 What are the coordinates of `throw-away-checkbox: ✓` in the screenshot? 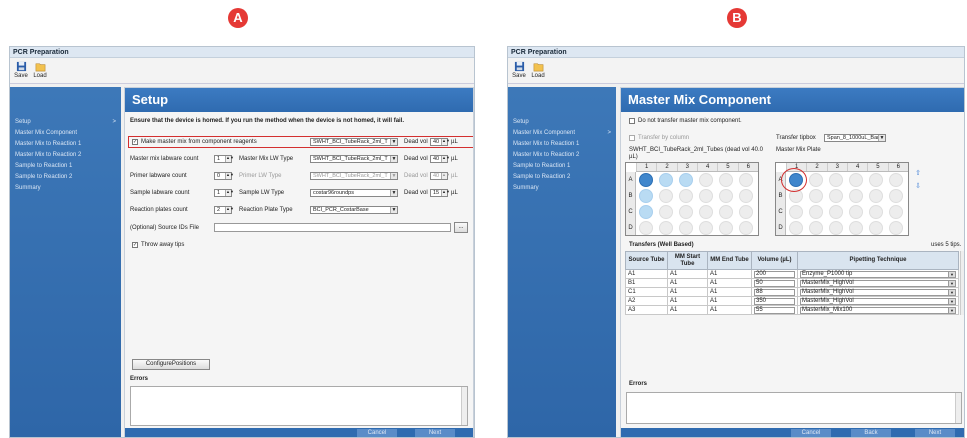 It's located at (135, 245).